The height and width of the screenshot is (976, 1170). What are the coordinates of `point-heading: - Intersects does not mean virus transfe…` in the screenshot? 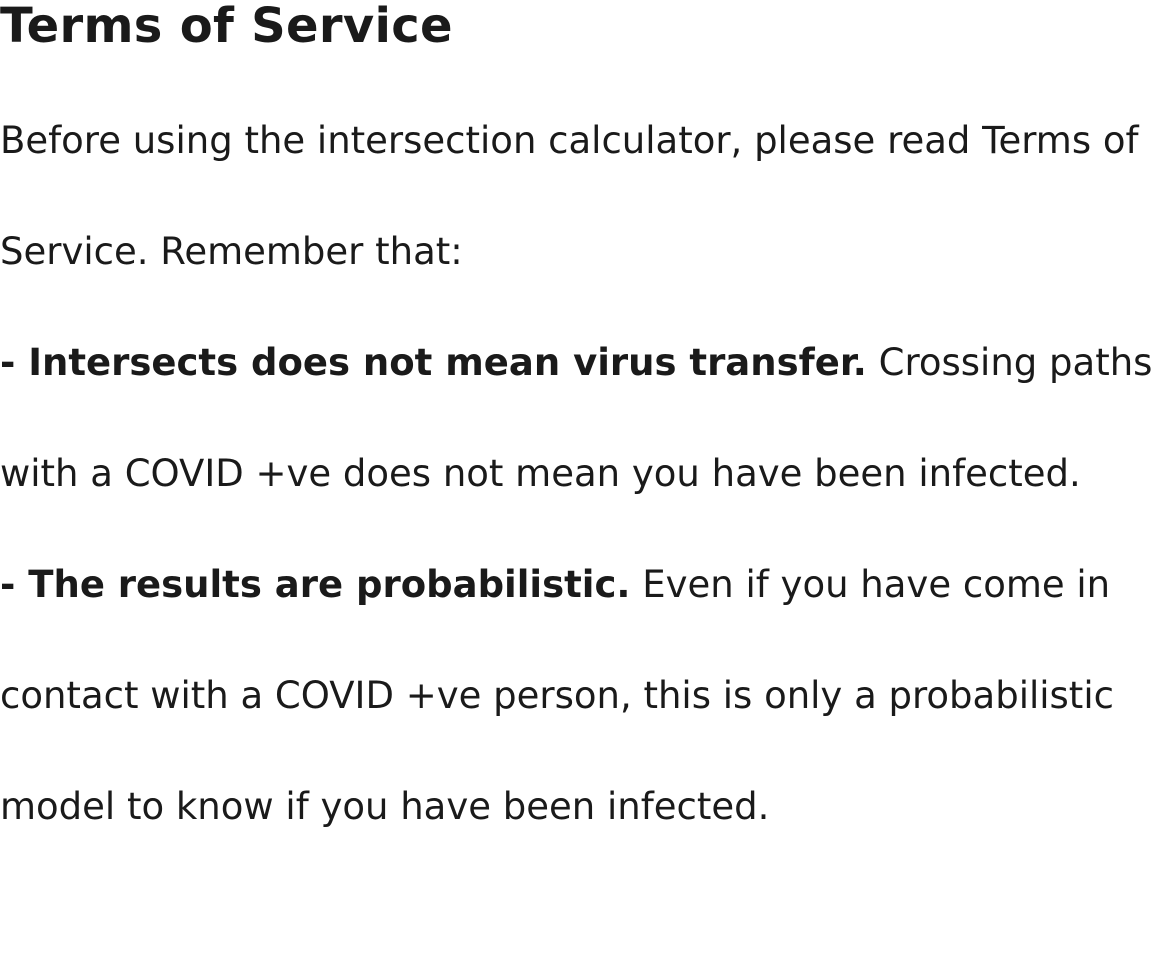 It's located at (433, 362).